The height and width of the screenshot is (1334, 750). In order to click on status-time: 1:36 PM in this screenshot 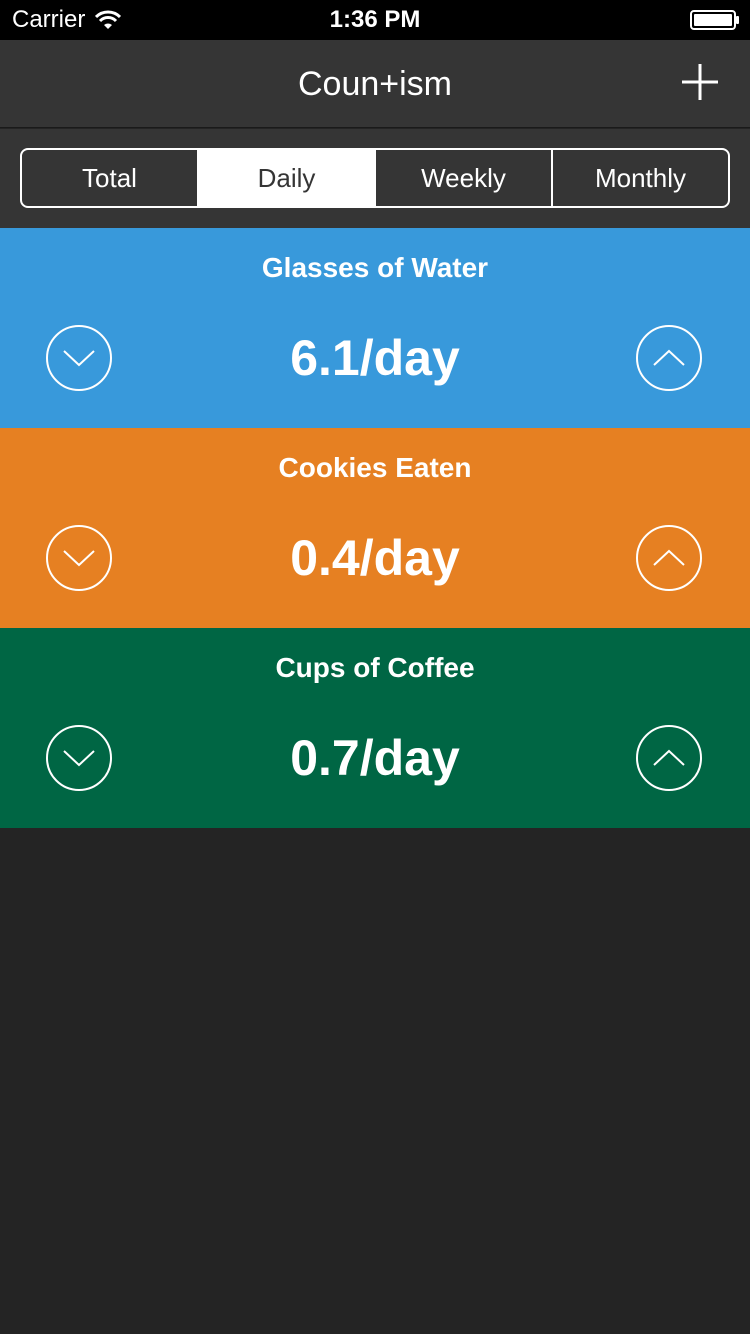, I will do `click(375, 19)`.